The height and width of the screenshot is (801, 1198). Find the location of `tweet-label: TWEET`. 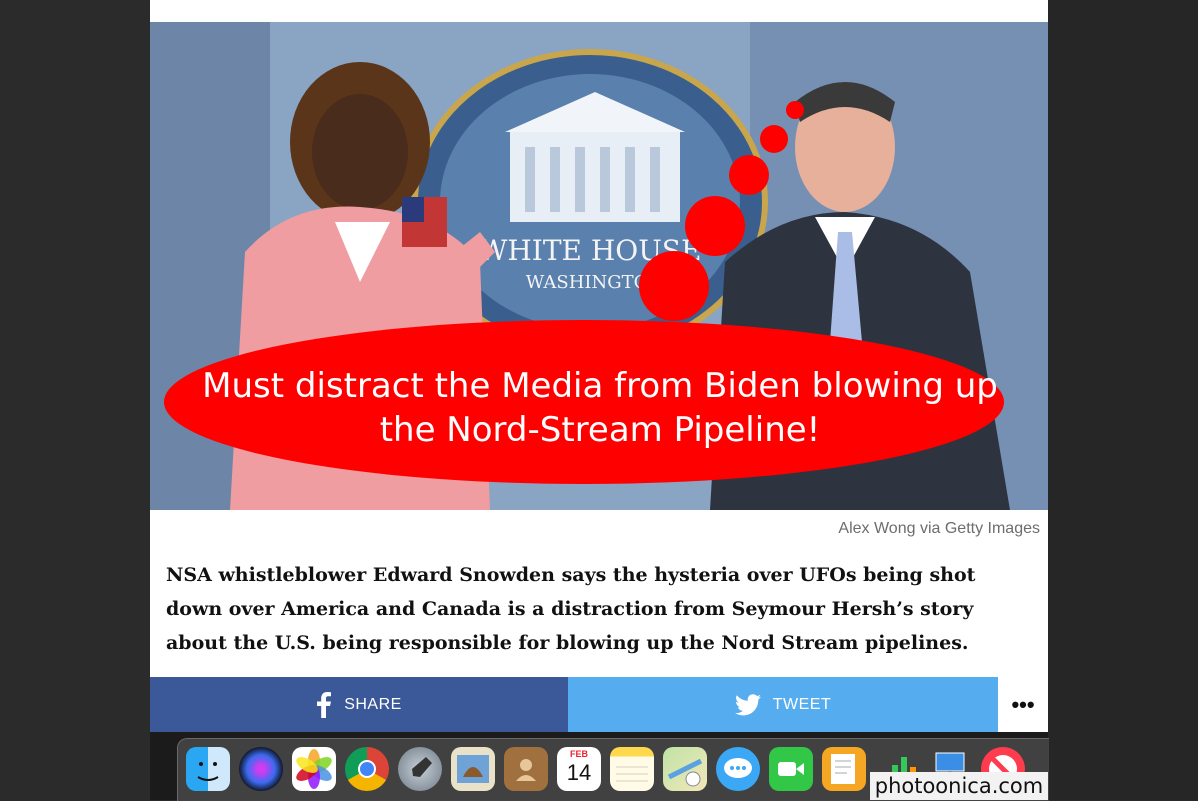

tweet-label: TWEET is located at coordinates (802, 704).